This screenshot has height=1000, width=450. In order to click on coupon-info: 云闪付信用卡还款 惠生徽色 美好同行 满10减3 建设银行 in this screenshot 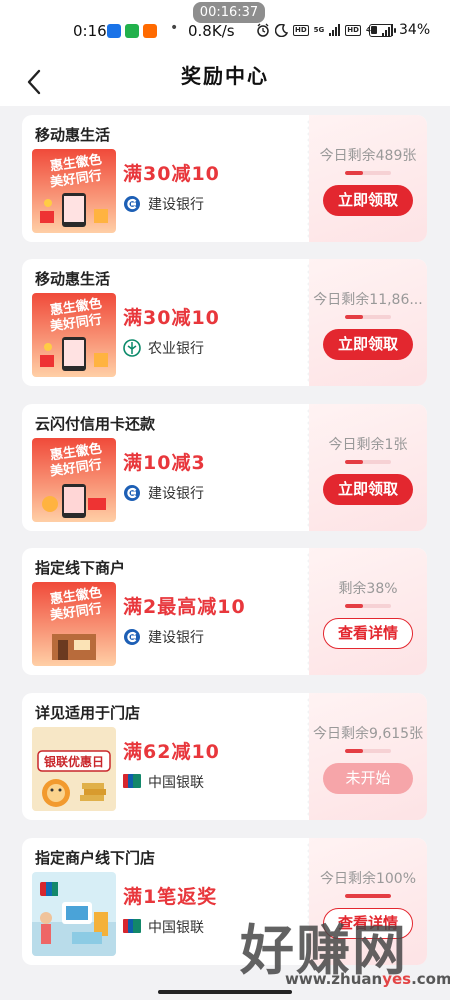, I will do `click(165, 467)`.